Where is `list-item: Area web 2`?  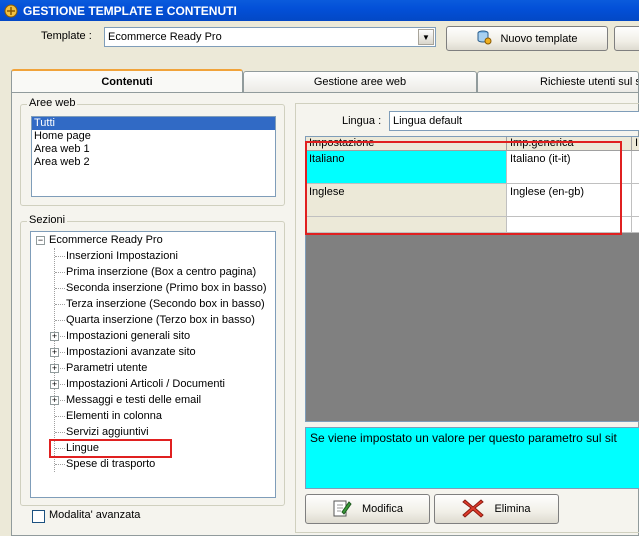
list-item: Area web 2 is located at coordinates (153, 162).